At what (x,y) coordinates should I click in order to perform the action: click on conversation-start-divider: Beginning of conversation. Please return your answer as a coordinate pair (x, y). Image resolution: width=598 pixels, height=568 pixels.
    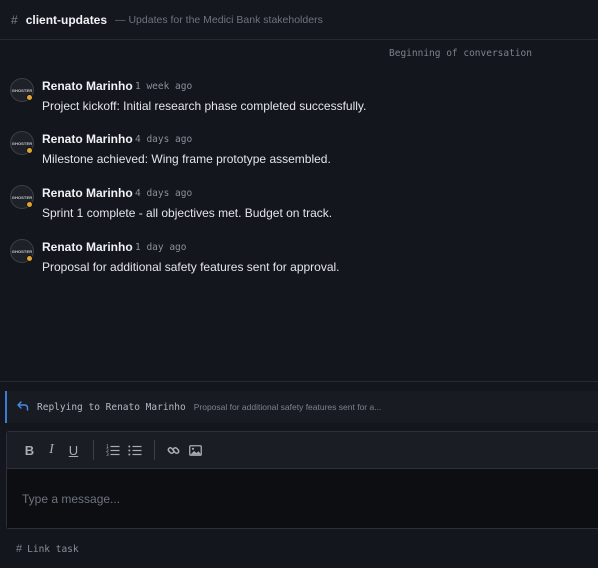
    Looking at the image, I should click on (460, 53).